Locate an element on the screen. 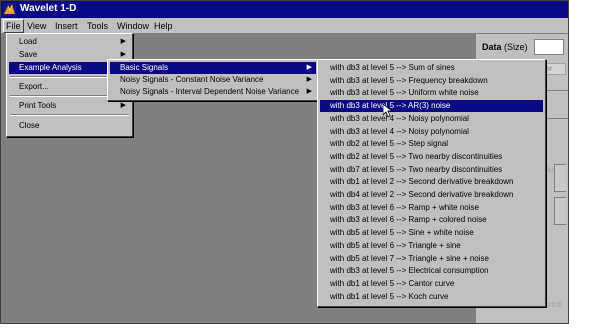 The height and width of the screenshot is (330, 600). menu-tools-label: Tools is located at coordinates (98, 26).